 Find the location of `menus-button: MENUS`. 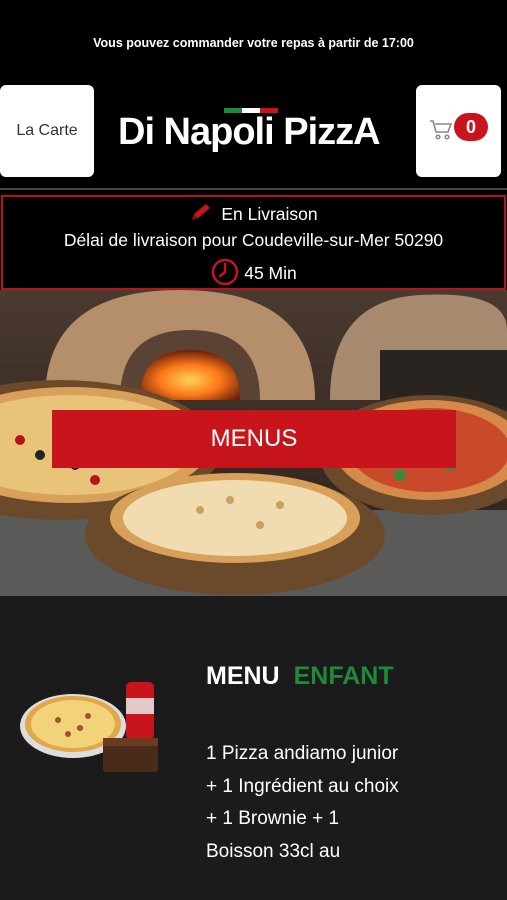

menus-button: MENUS is located at coordinates (254, 439).